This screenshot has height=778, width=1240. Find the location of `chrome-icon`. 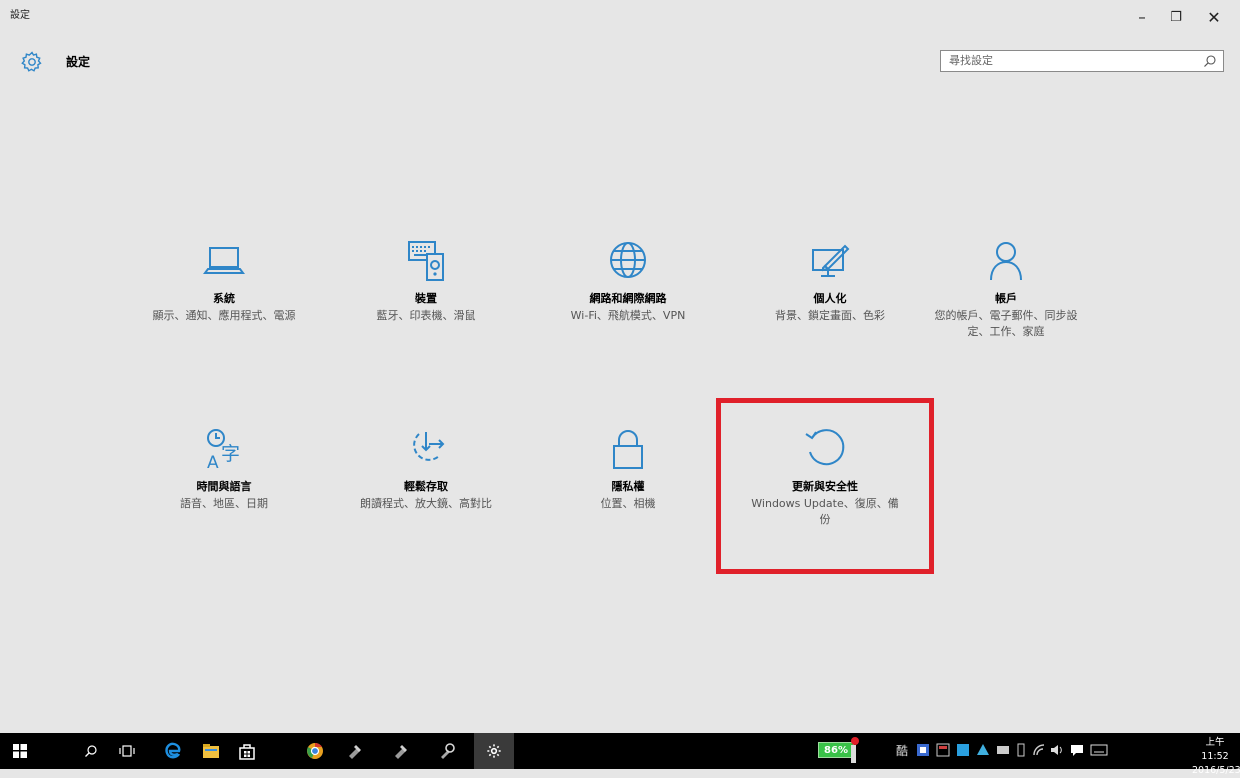

chrome-icon is located at coordinates (315, 750).